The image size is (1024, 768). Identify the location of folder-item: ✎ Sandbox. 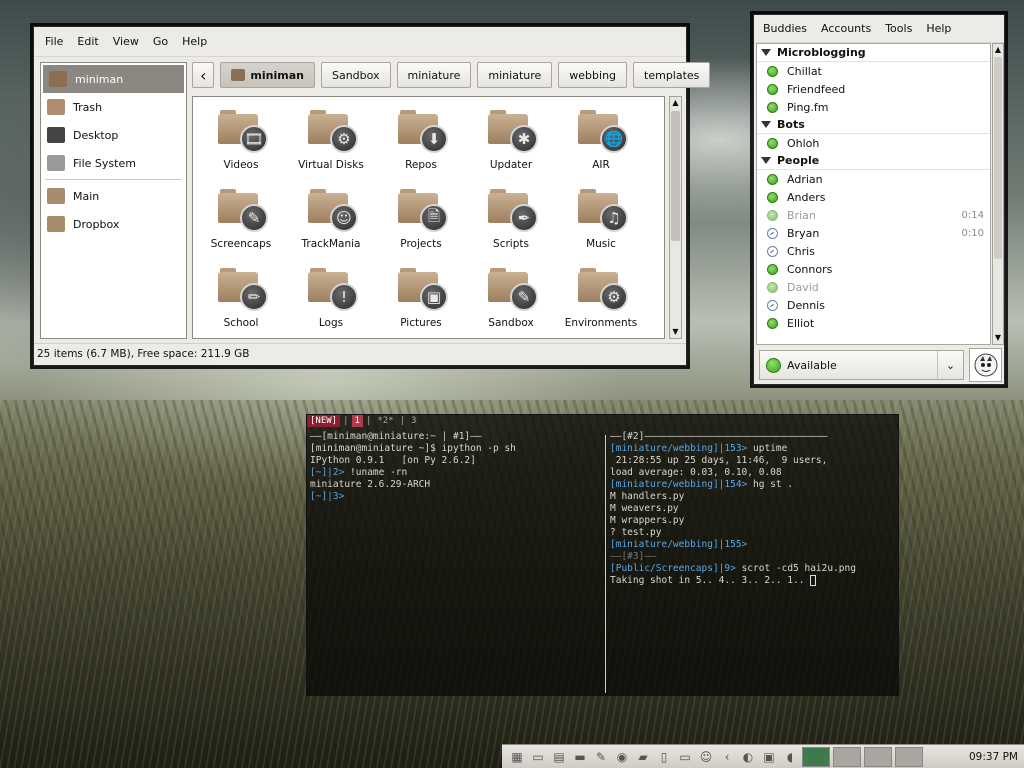
(511, 300).